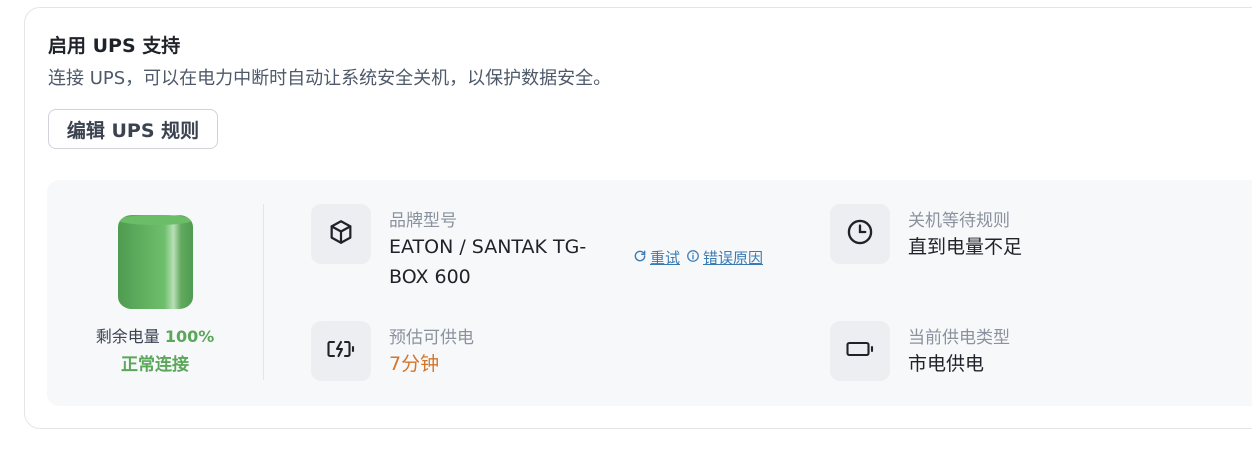  Describe the element at coordinates (423, 221) in the screenshot. I see `model-label: 品牌型号` at that location.